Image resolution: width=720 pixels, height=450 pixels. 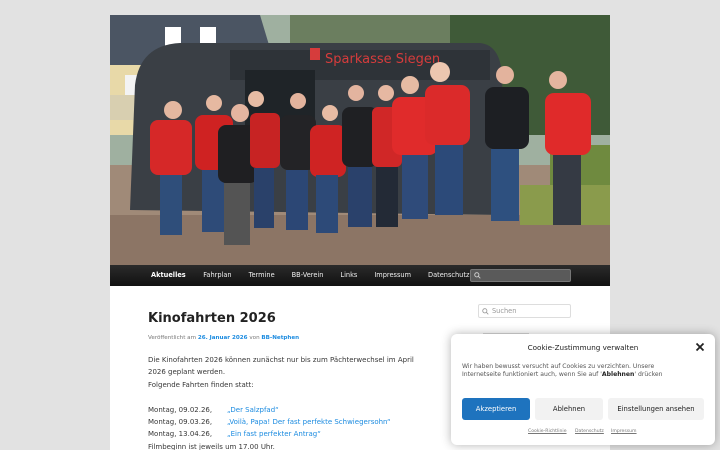 What do you see at coordinates (569, 409) in the screenshot?
I see `deny-button: Ablehnen` at bounding box center [569, 409].